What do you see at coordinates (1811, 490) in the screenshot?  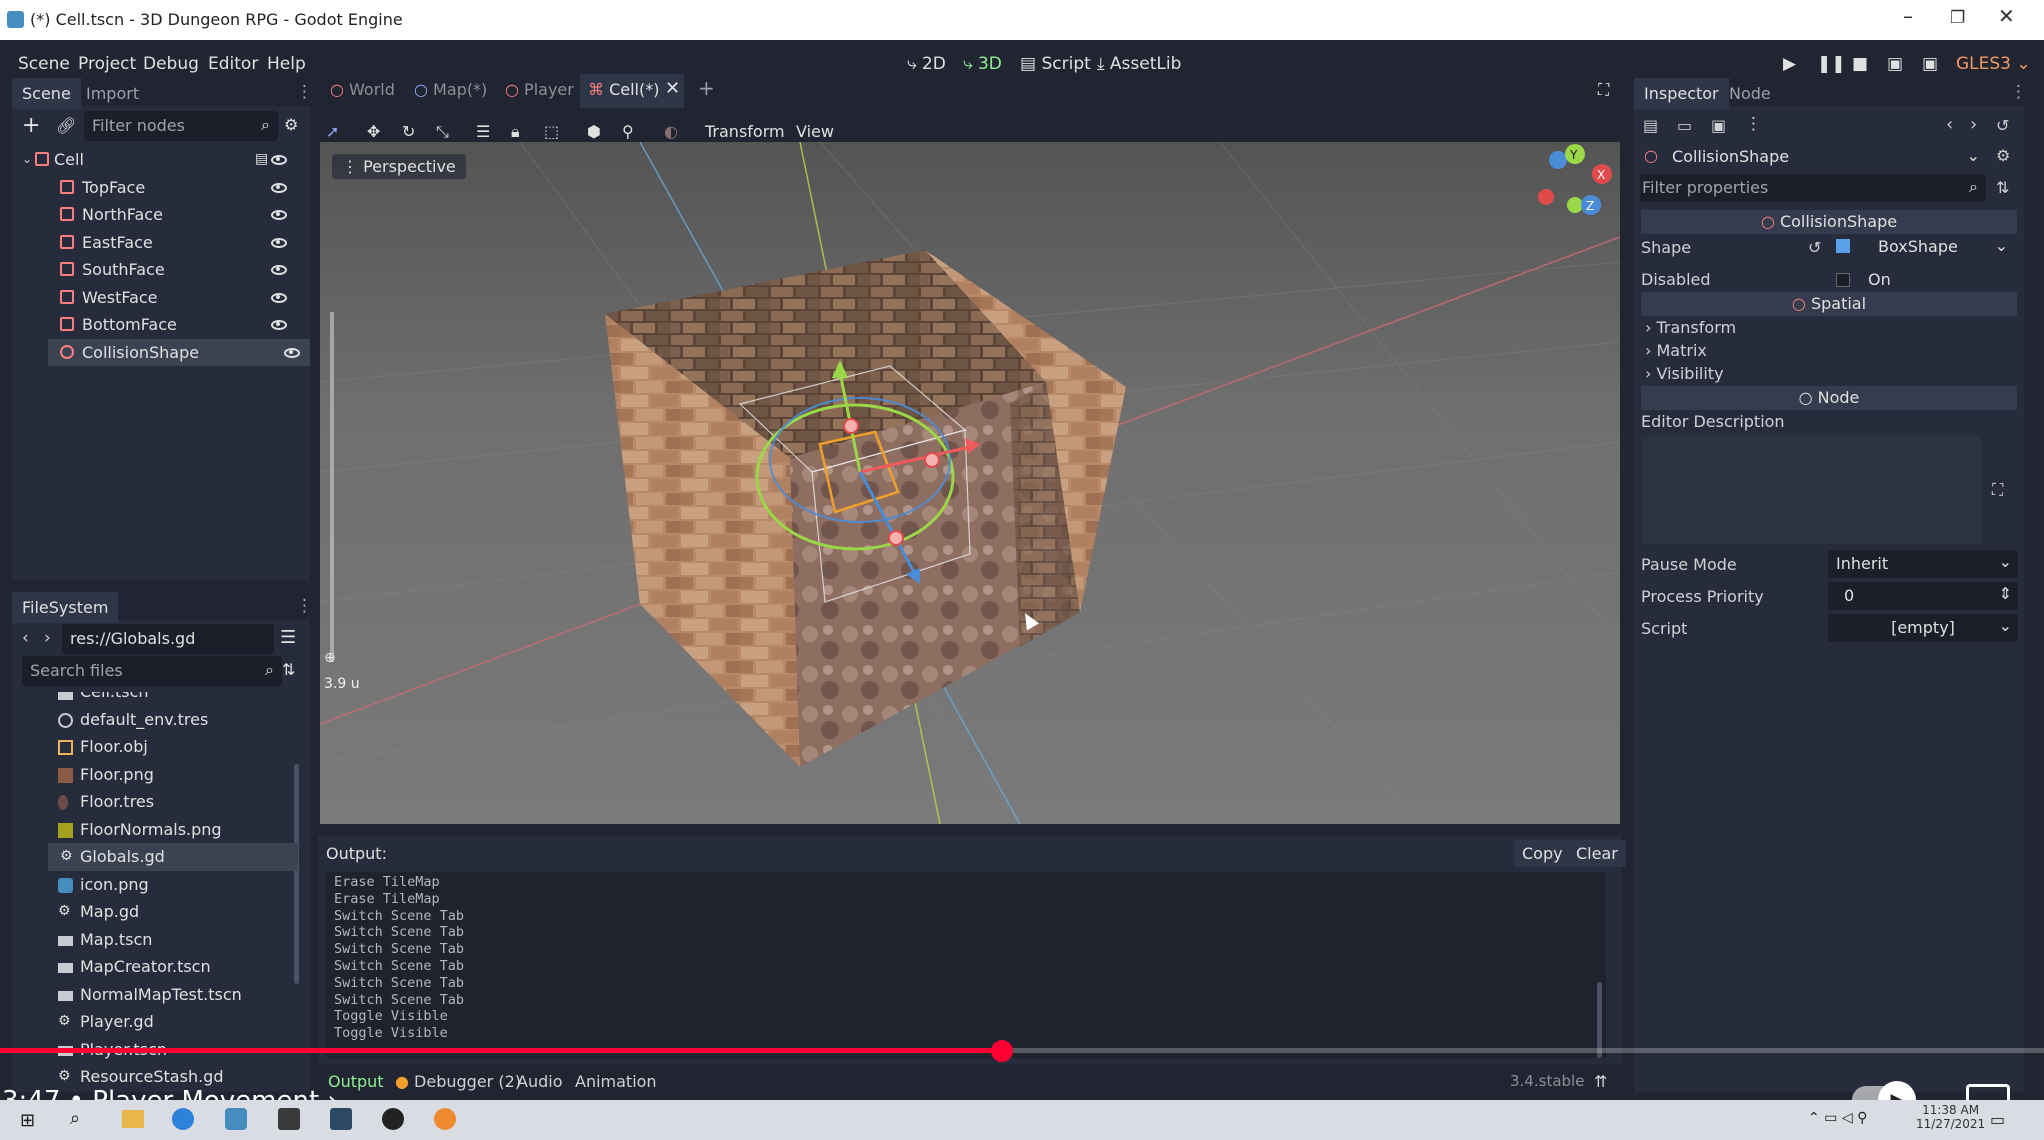 I see `editor-description-textarea` at bounding box center [1811, 490].